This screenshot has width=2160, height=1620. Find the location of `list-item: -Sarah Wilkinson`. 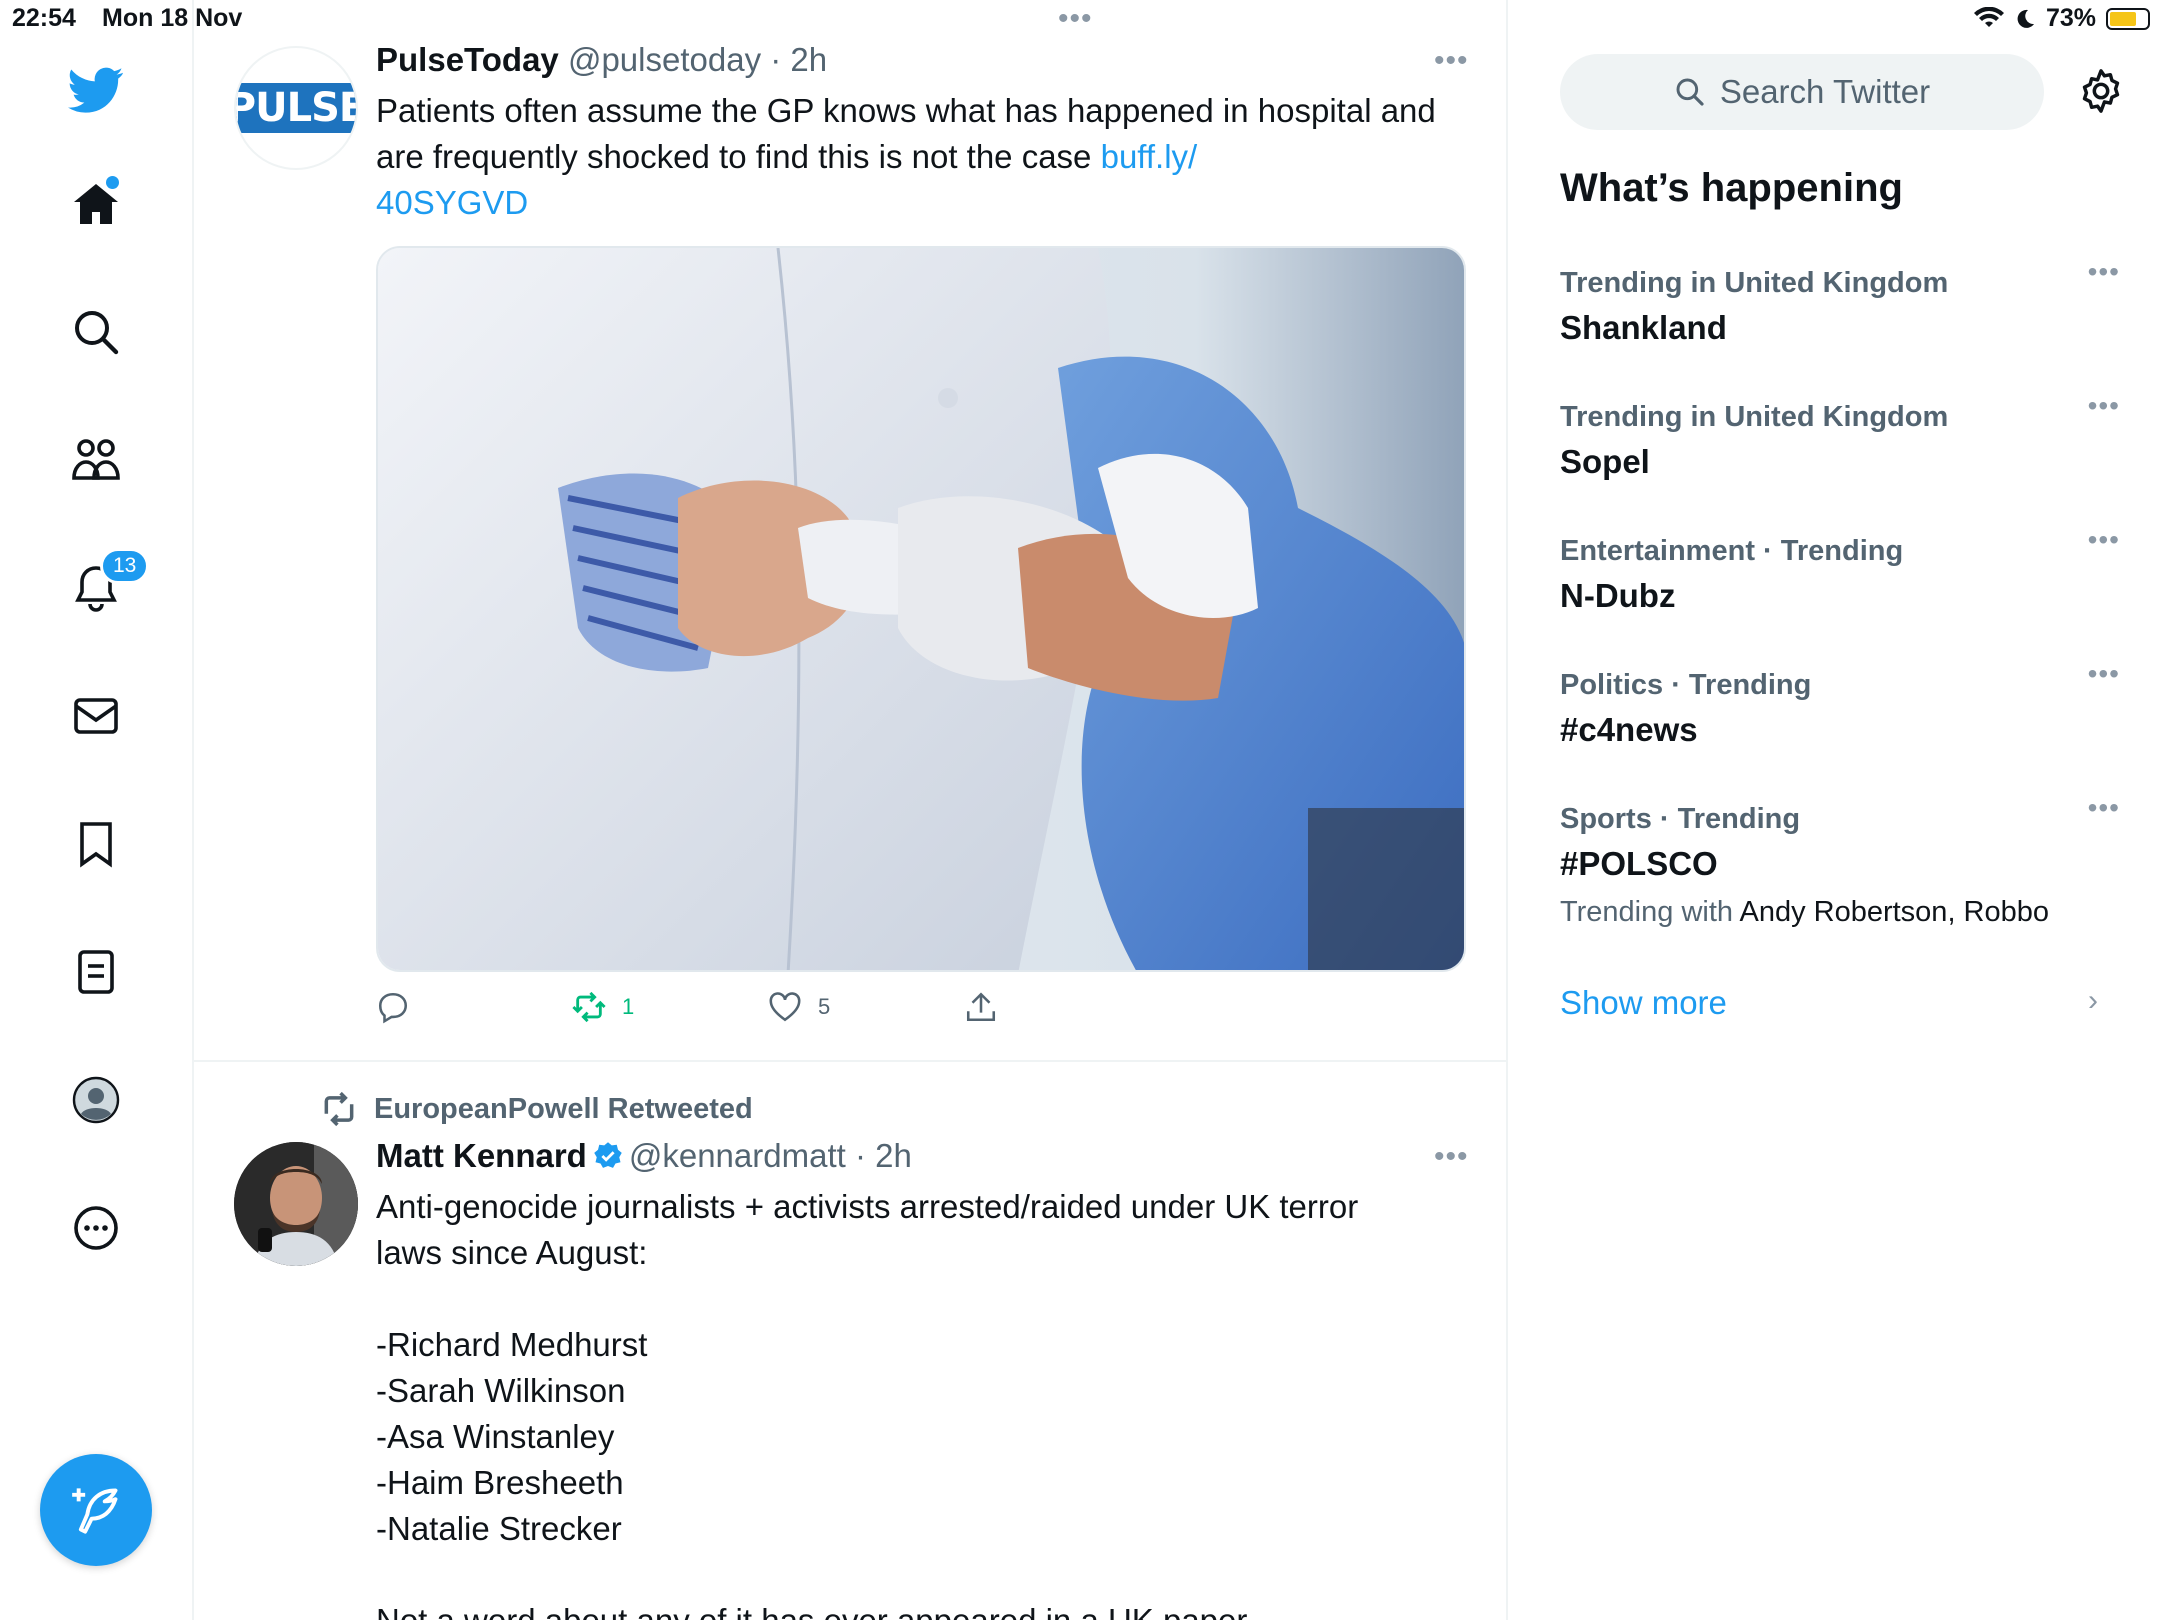

list-item: -Sarah Wilkinson is located at coordinates (501, 1390).